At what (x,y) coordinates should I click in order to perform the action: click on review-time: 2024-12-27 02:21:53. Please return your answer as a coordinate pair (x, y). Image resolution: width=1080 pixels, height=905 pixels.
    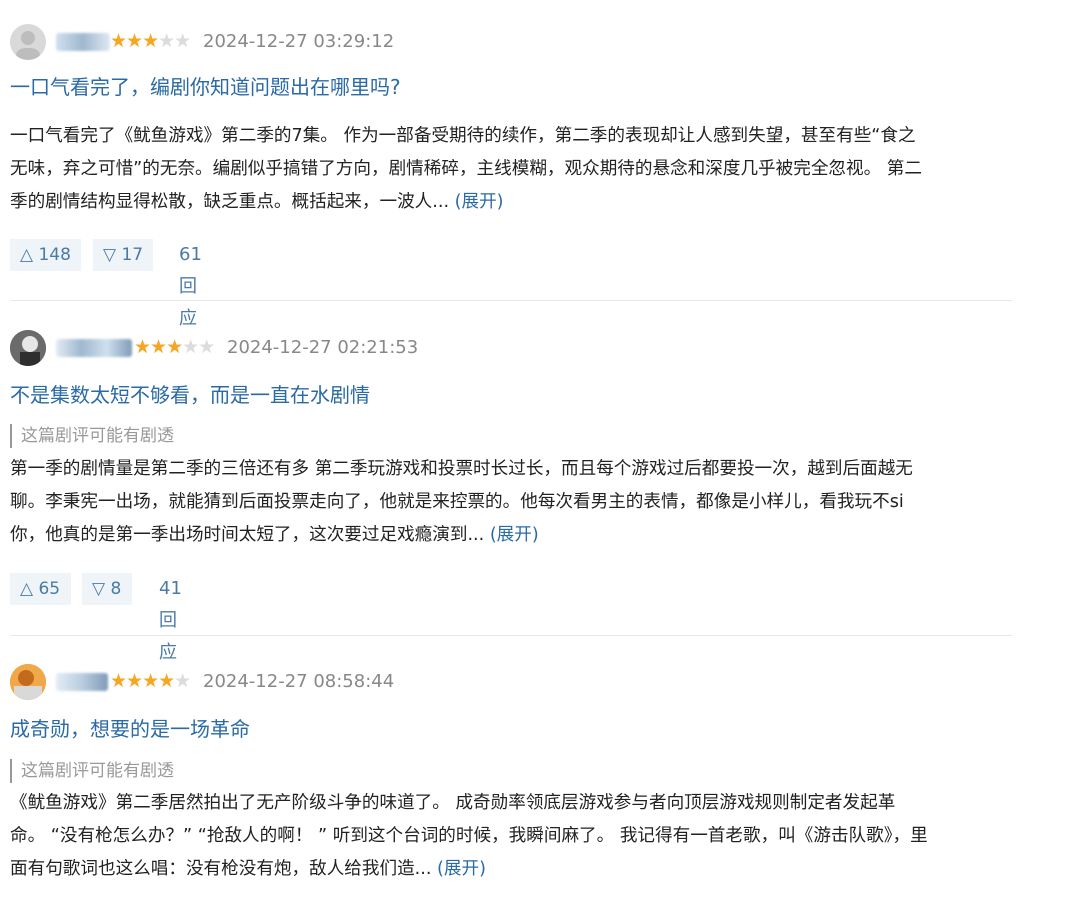
    Looking at the image, I should click on (323, 347).